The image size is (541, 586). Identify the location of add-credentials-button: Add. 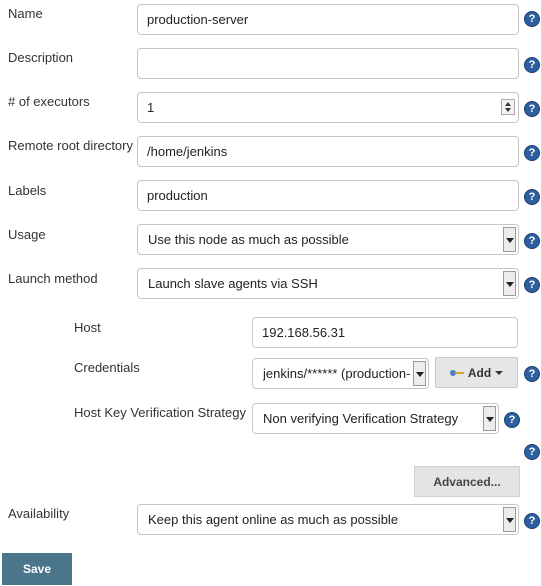
(476, 372).